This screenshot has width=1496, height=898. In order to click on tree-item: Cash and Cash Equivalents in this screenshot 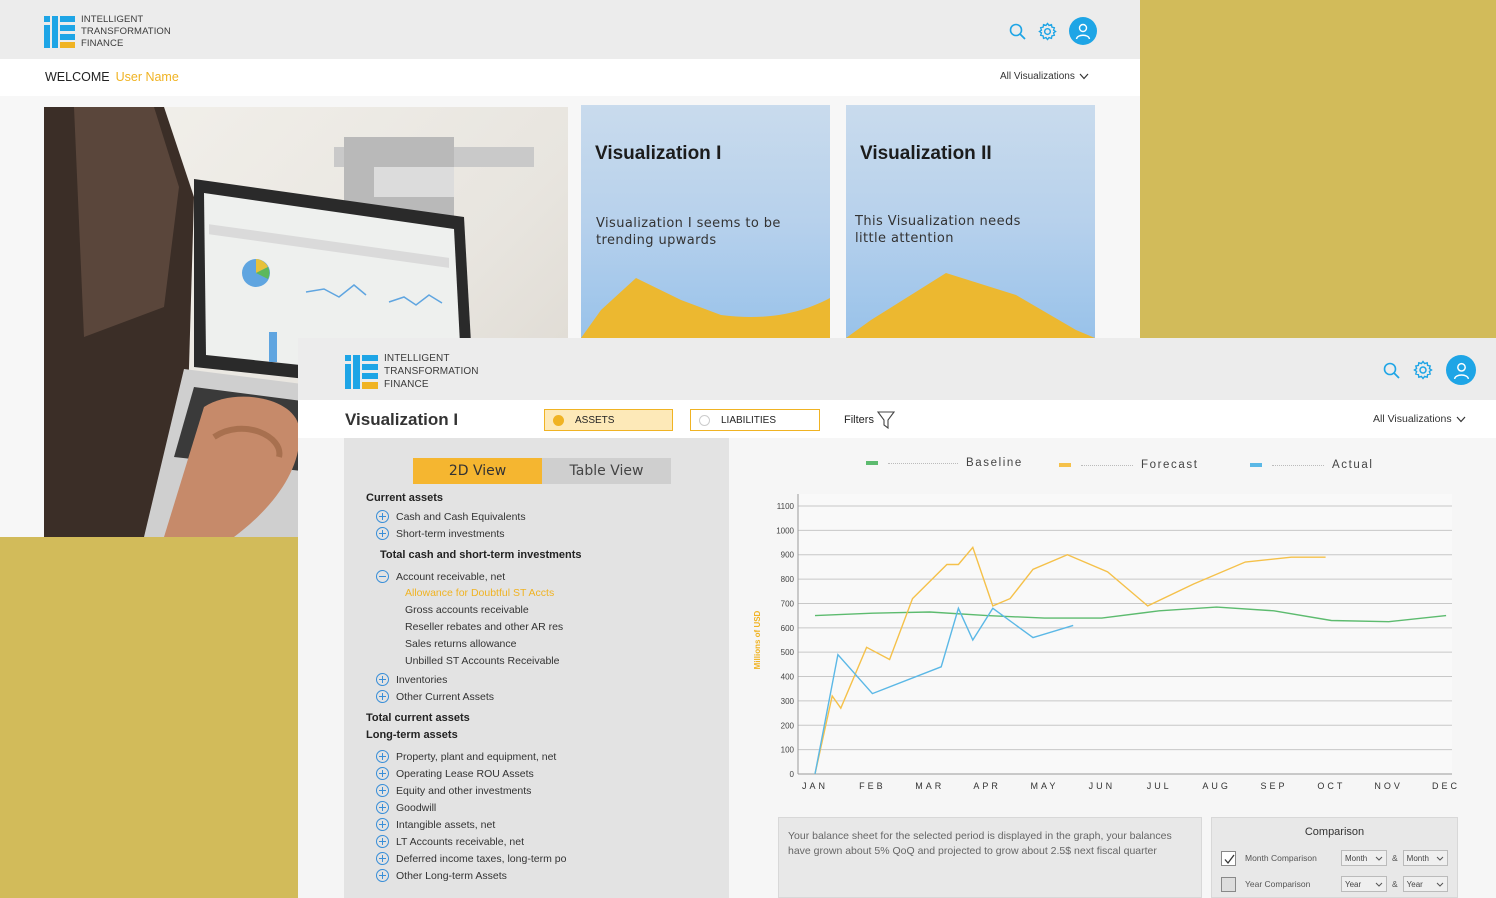, I will do `click(451, 516)`.